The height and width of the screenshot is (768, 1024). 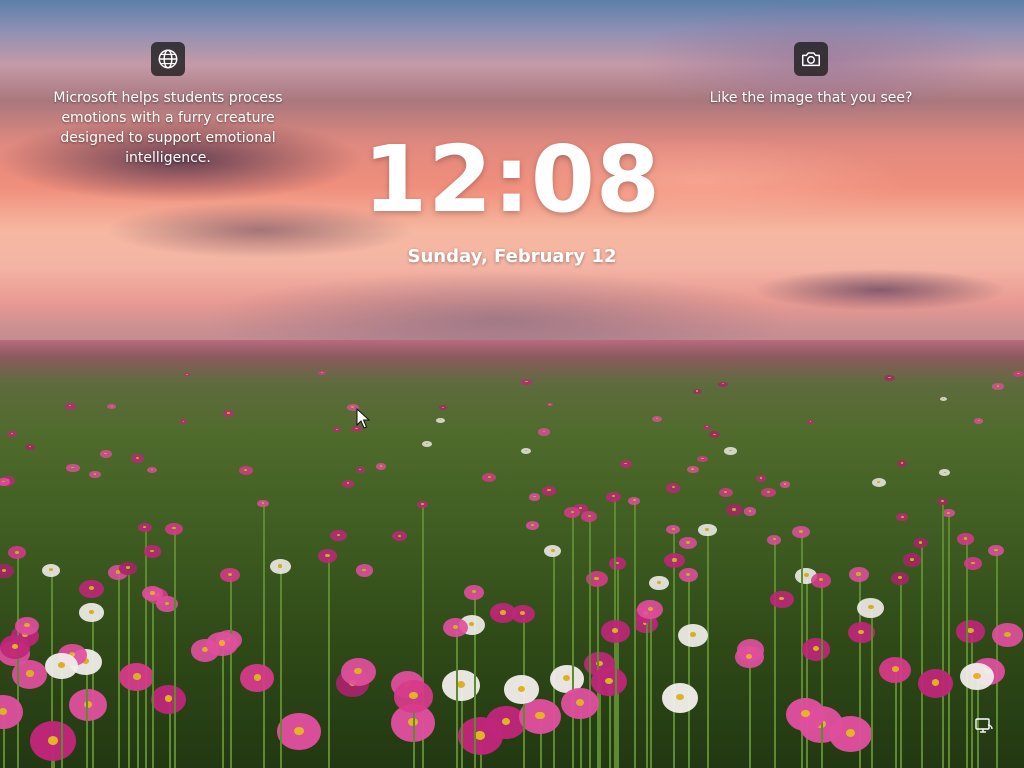 I want to click on spotlight-info-button, so click(x=168, y=59).